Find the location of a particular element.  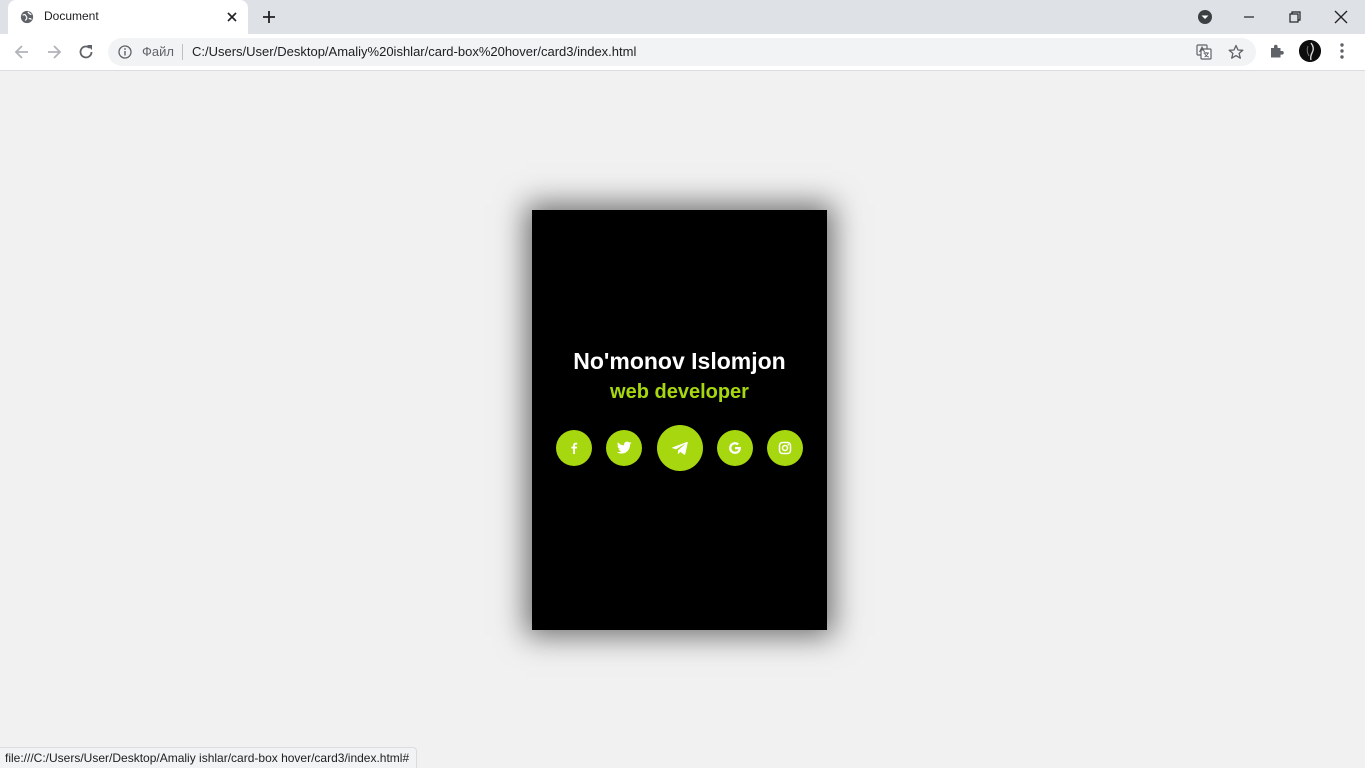

profile-card: No'monov Islomjon web developer is located at coordinates (679, 420).